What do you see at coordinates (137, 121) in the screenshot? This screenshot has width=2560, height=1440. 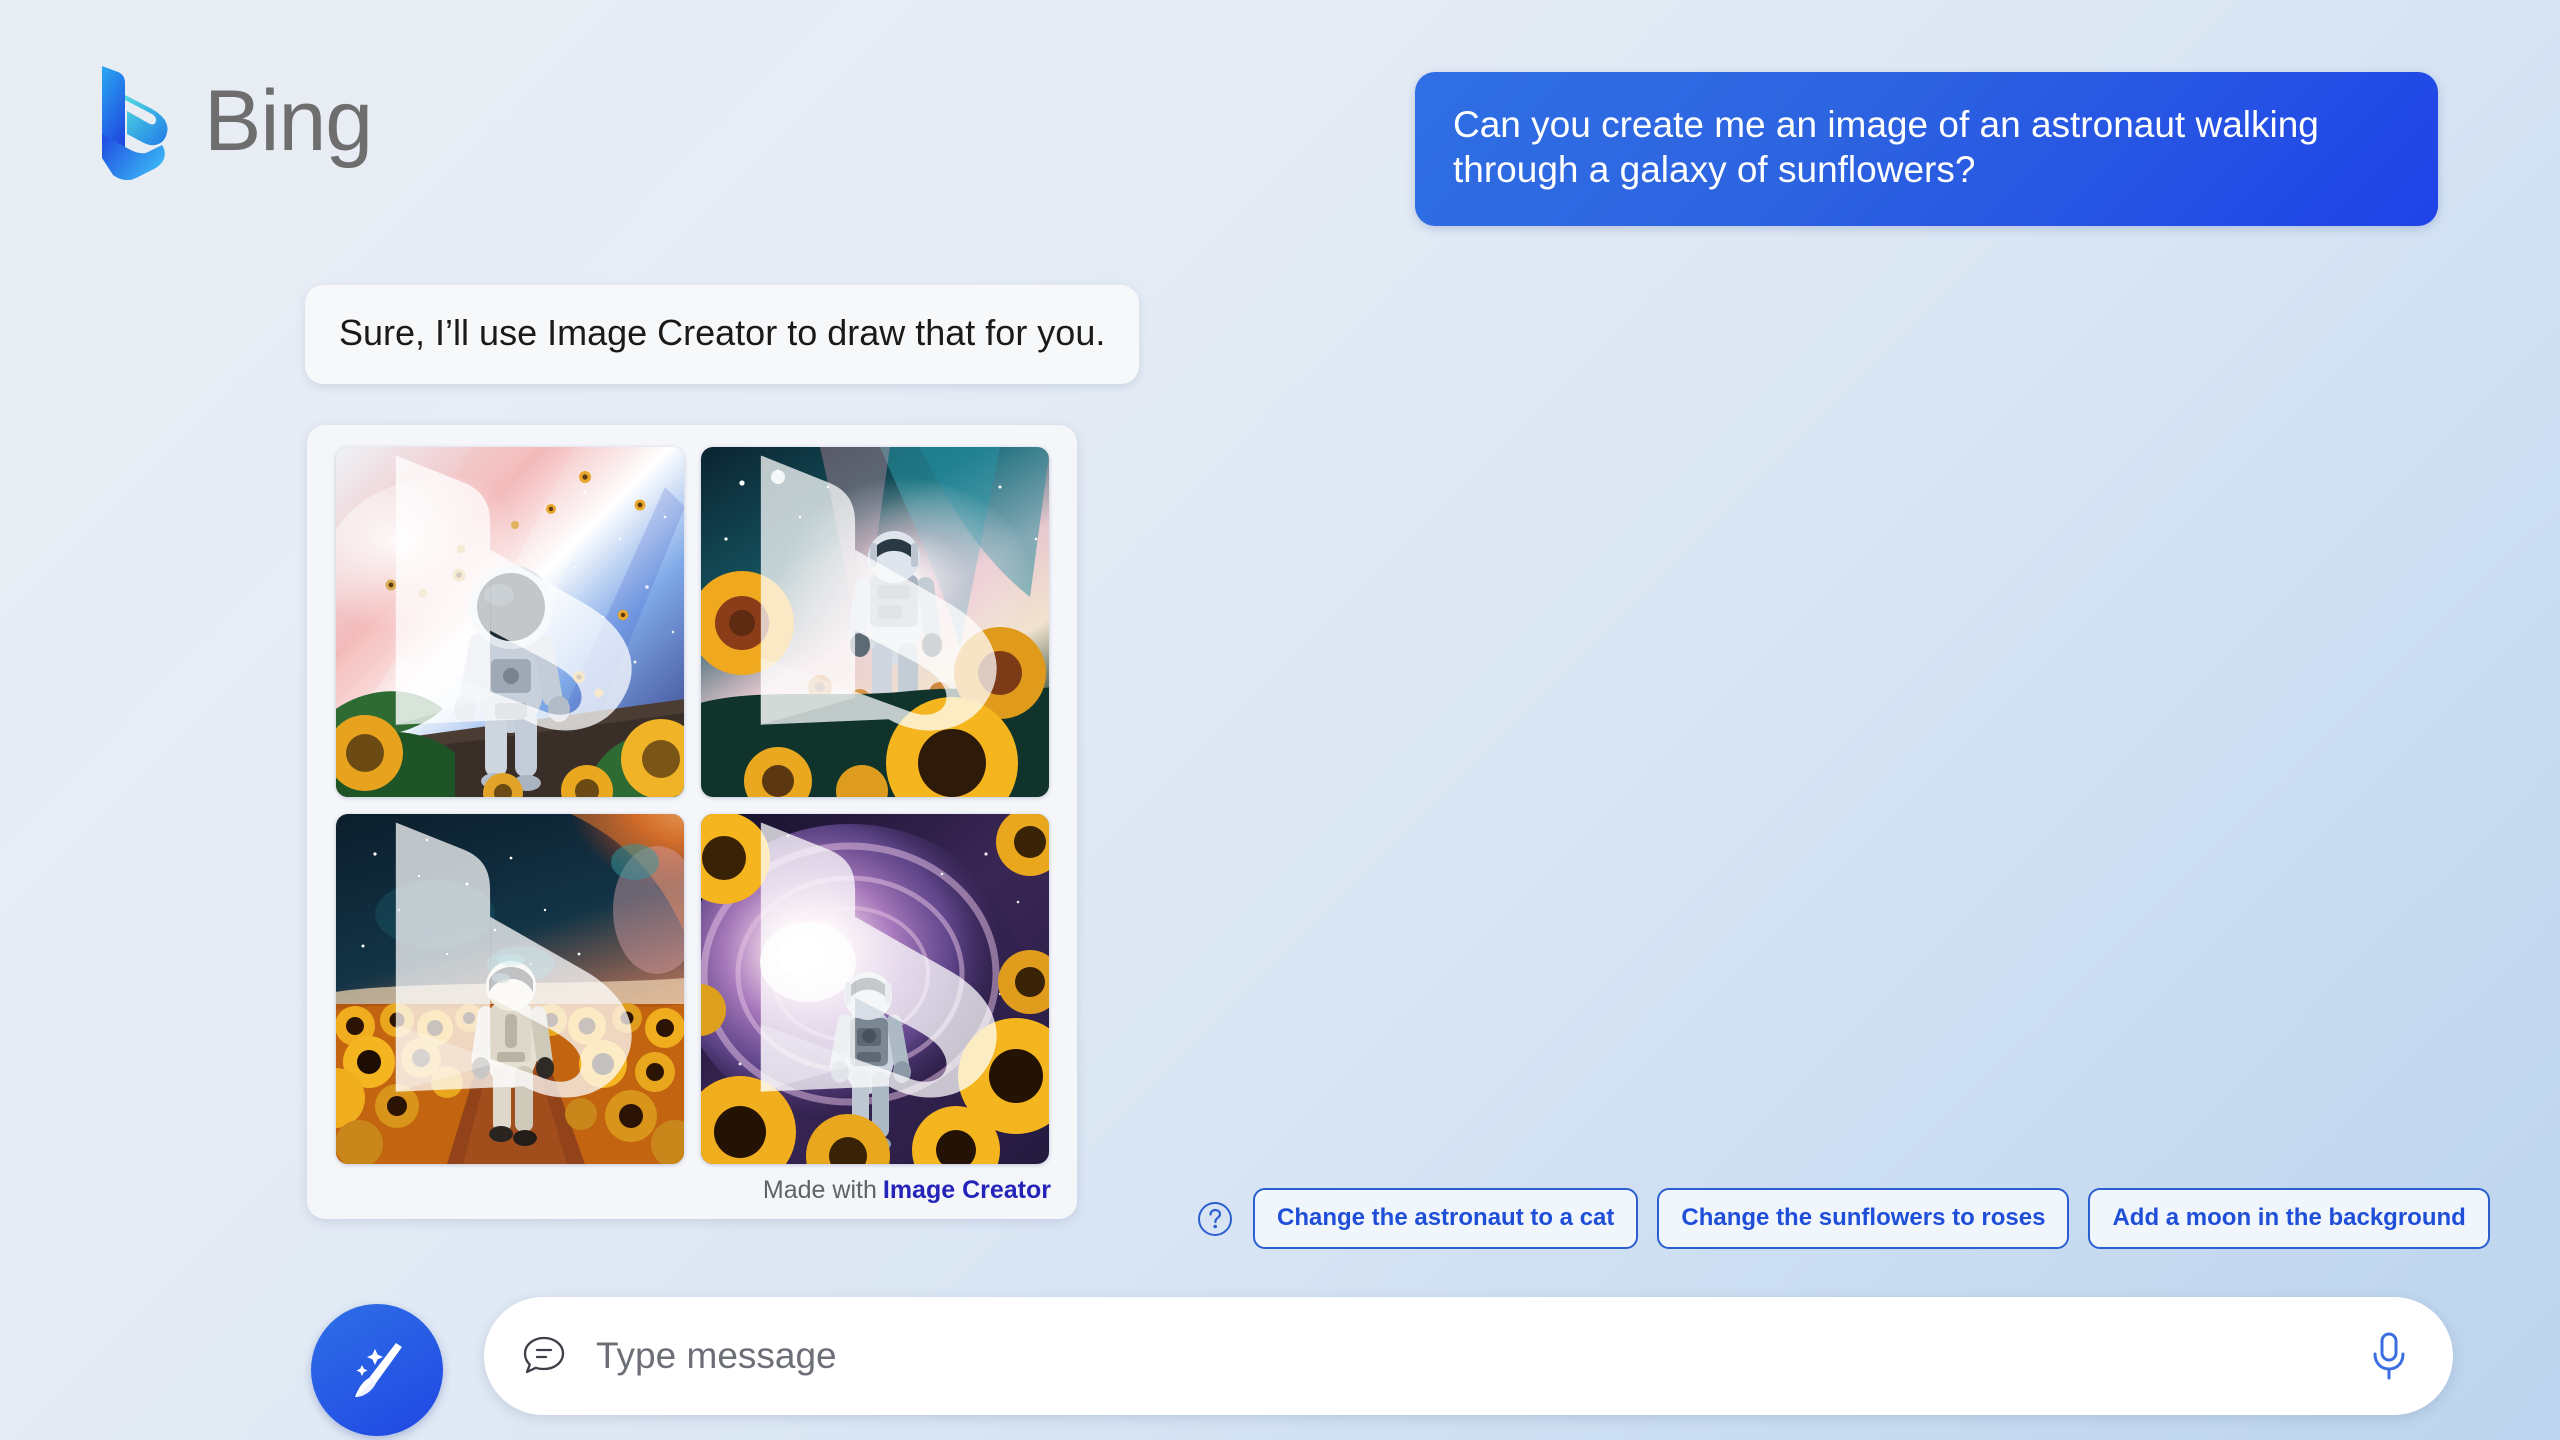 I see `bing-logo-icon` at bounding box center [137, 121].